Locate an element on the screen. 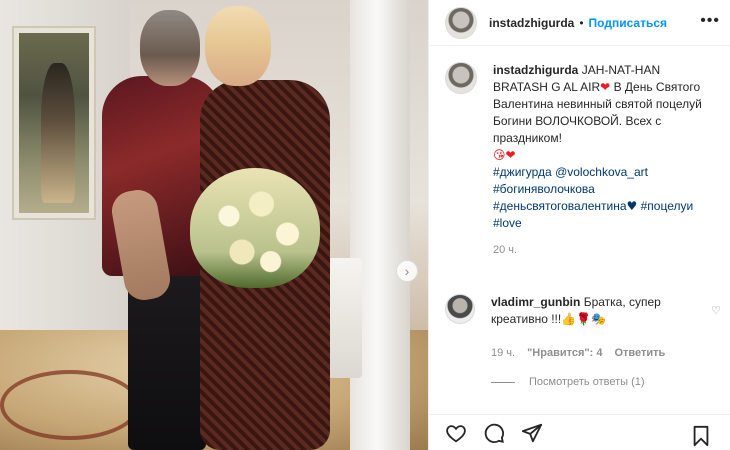 The width and height of the screenshot is (730, 450). photo-painting is located at coordinates (54, 123).